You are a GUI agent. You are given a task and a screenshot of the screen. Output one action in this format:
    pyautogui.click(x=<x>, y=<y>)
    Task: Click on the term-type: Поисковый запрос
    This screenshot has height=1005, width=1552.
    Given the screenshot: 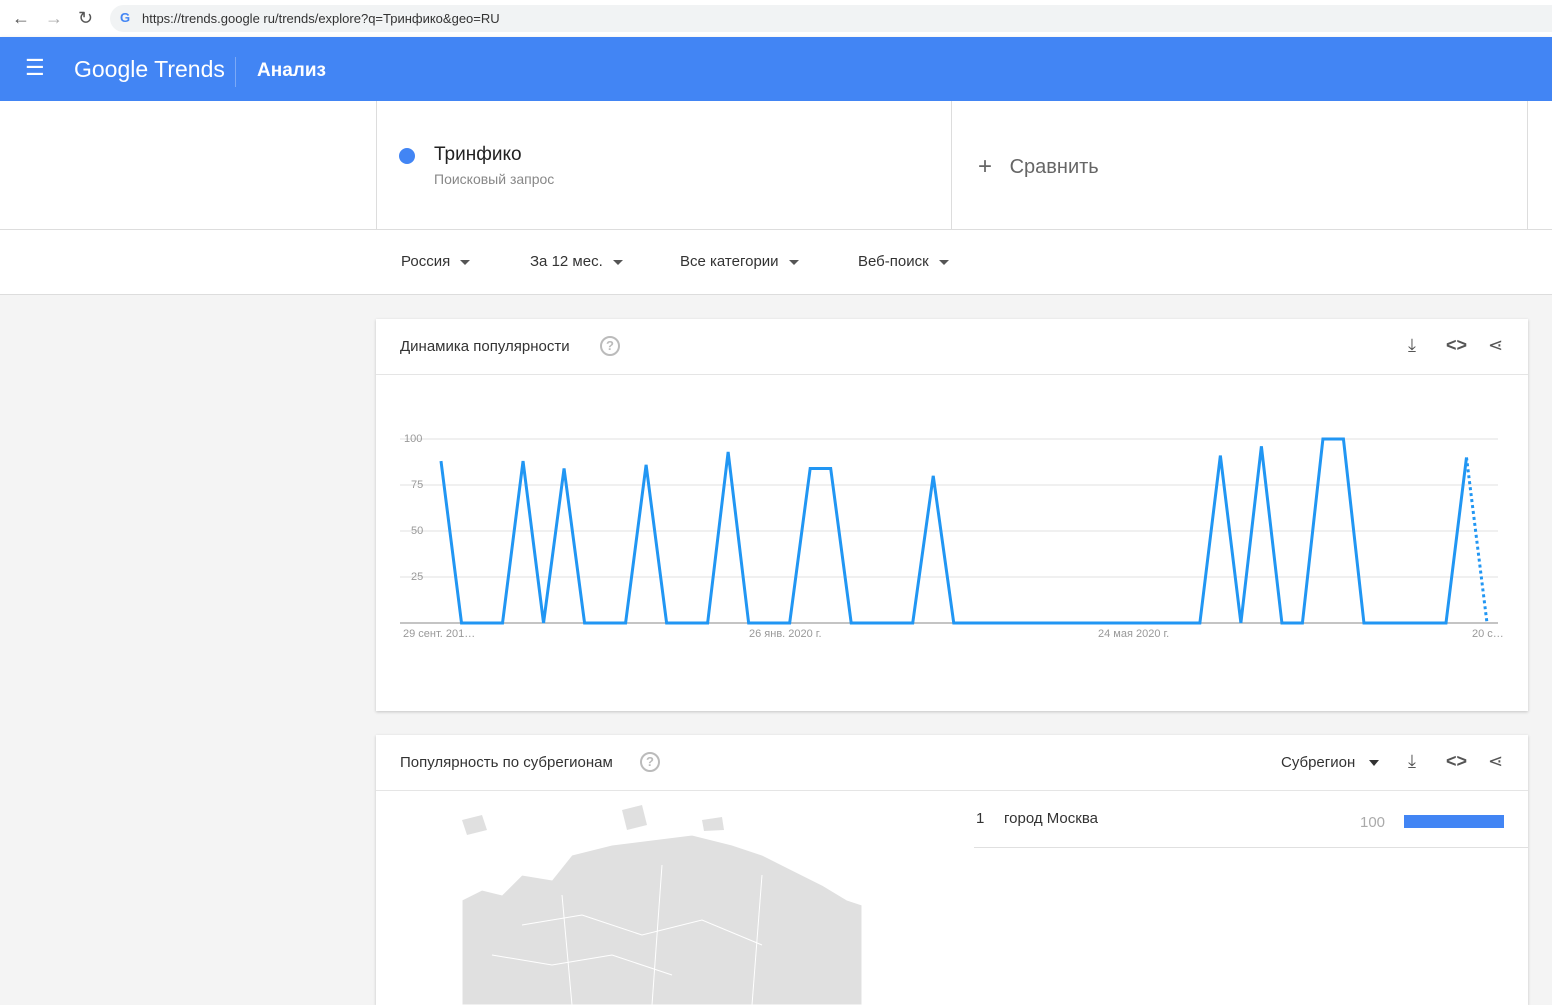 What is the action you would take?
    pyautogui.click(x=494, y=179)
    